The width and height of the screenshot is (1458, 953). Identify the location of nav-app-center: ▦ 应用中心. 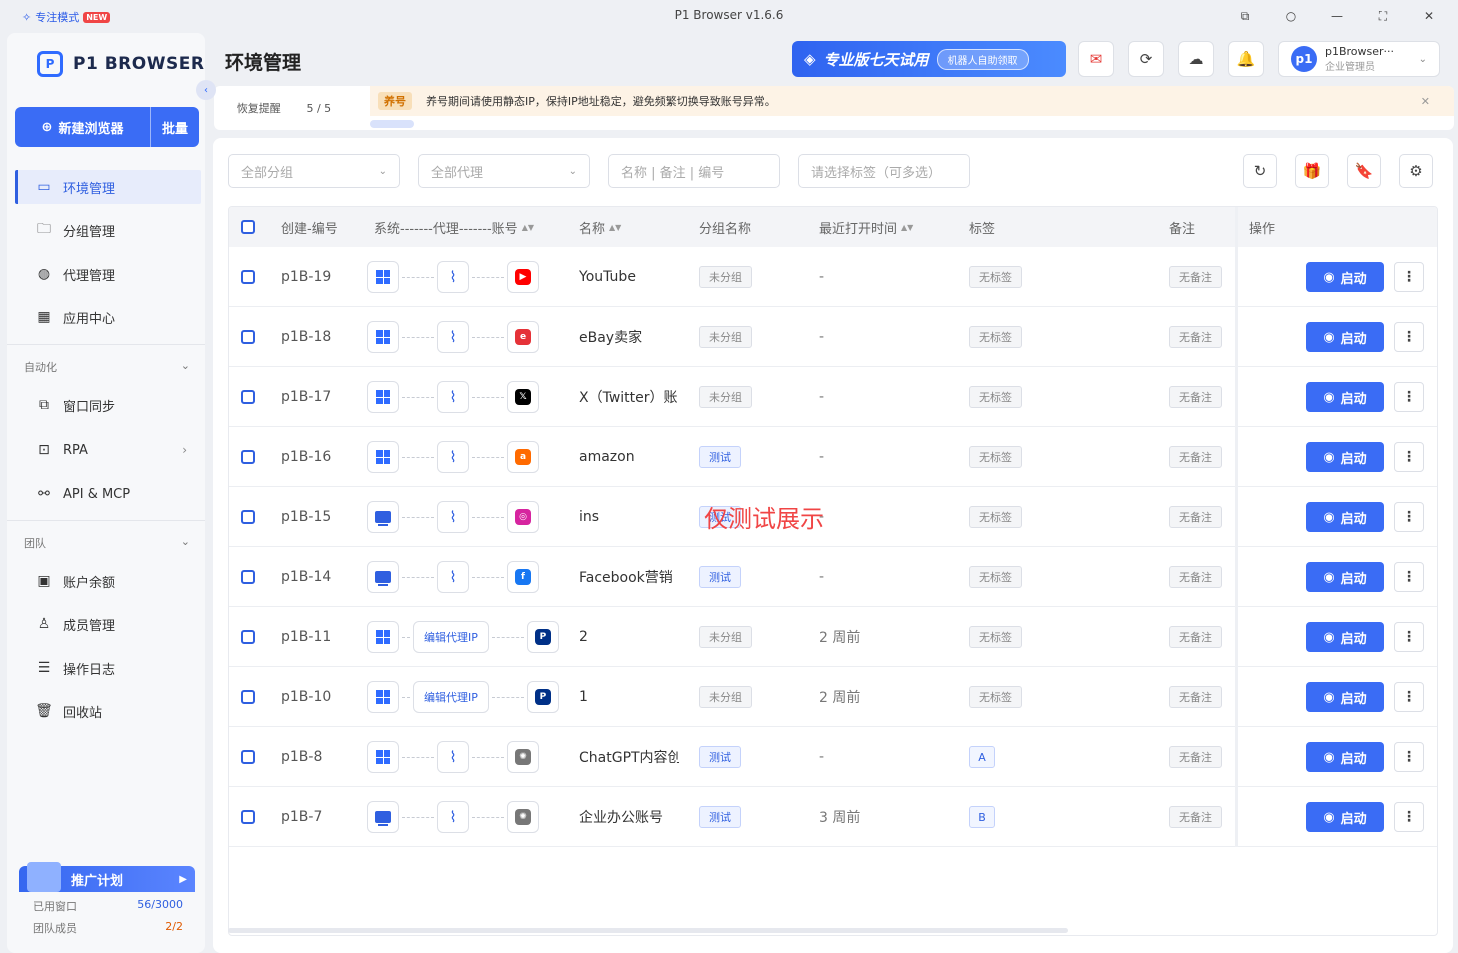
(108, 317).